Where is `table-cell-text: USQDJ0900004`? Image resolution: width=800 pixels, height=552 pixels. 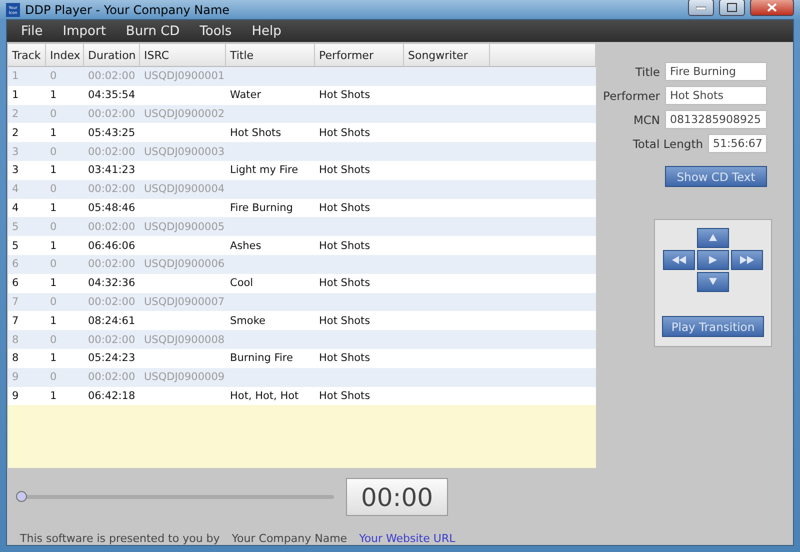 table-cell-text: USQDJ0900004 is located at coordinates (184, 189).